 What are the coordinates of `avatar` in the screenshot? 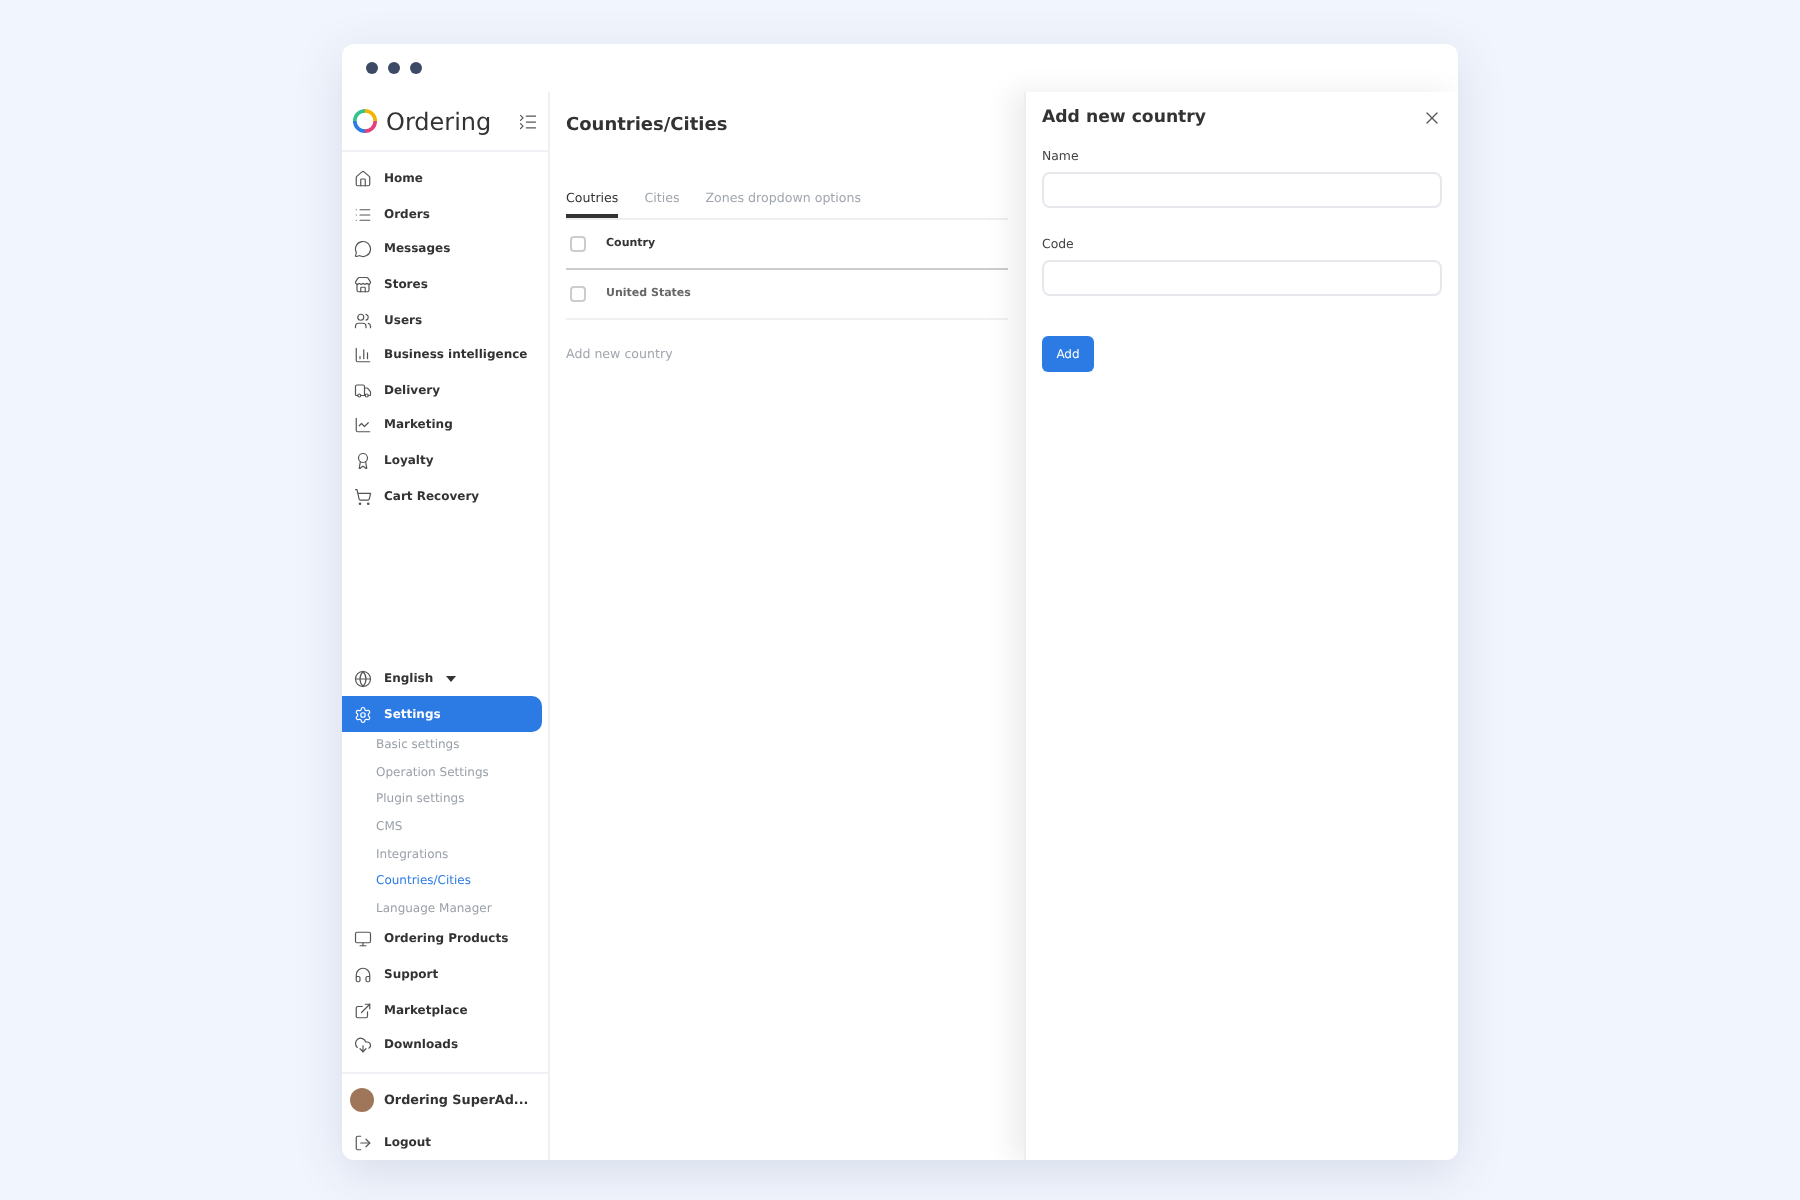 It's located at (362, 1099).